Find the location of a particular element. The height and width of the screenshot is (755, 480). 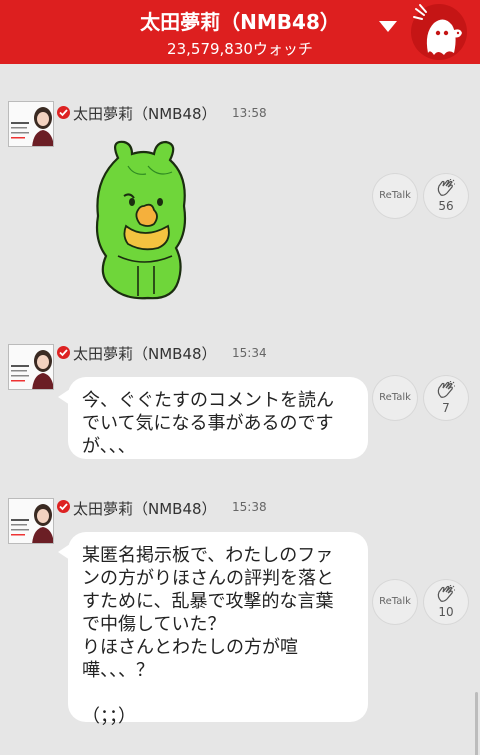

message-bubble: 今、ぐぐたすのコメントを読ん でいて気になる事があるのです が、、、 is located at coordinates (213, 418).